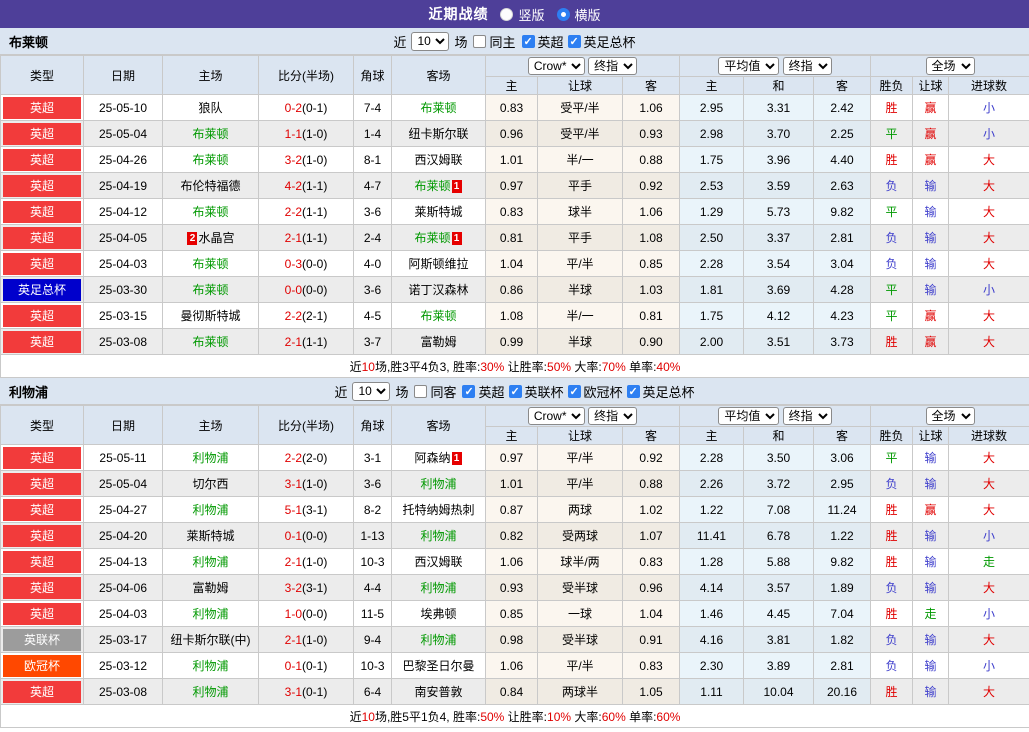 This screenshot has height=732, width=1029. I want to click on odds-home: 1.01, so click(511, 483).